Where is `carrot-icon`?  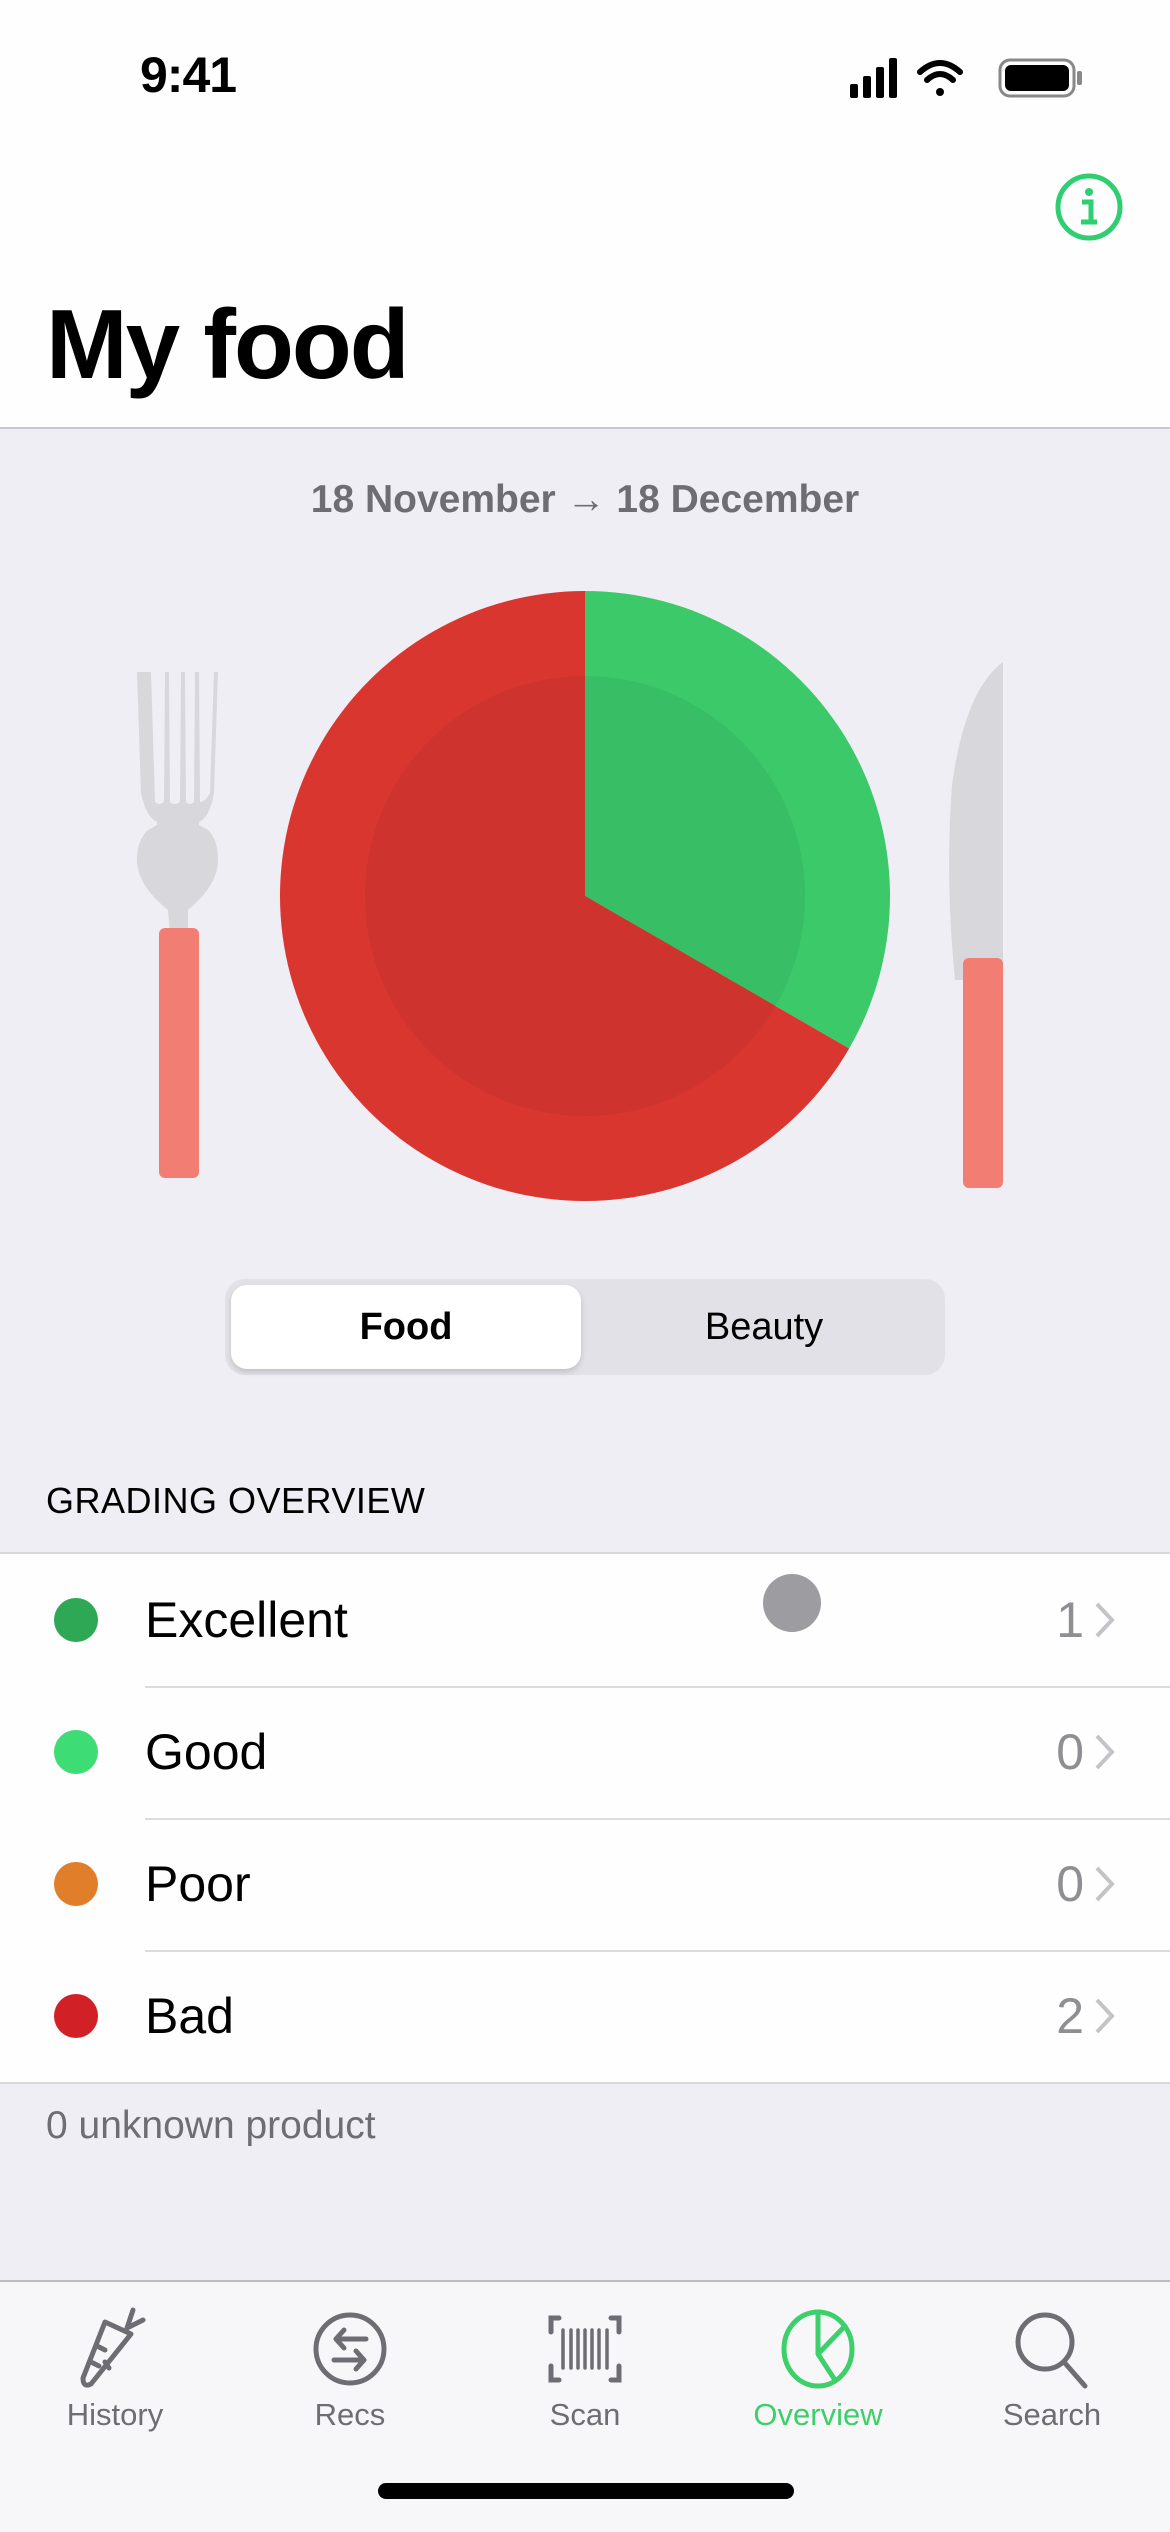
carrot-icon is located at coordinates (113, 2347).